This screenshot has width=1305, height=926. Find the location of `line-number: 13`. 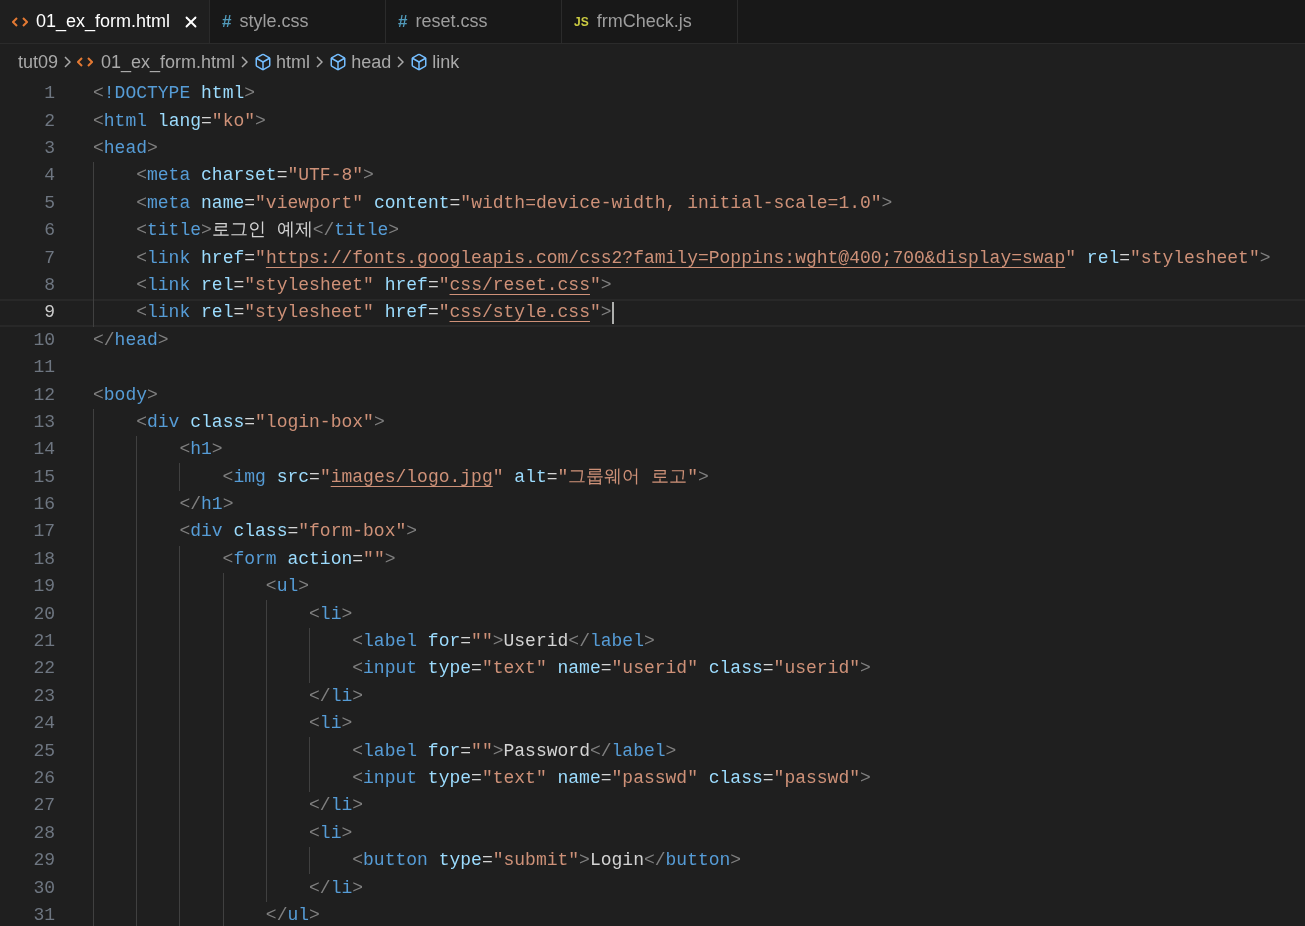

line-number: 13 is located at coordinates (43, 422).